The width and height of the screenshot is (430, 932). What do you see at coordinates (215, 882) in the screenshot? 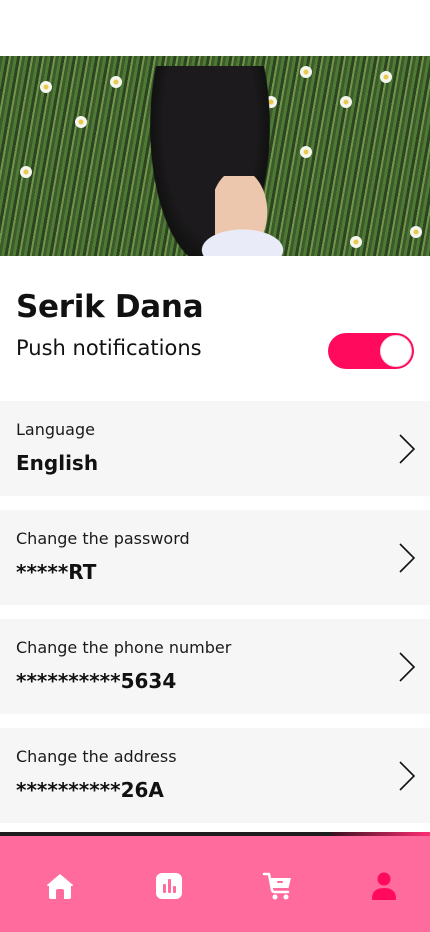
I see `bottom-tab-bar` at bounding box center [215, 882].